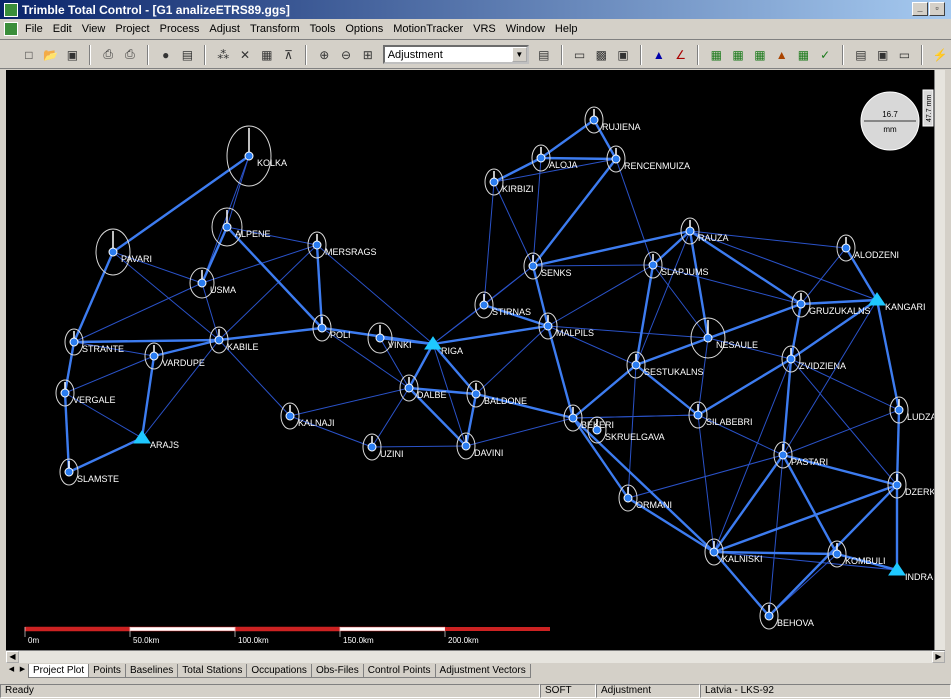 The width and height of the screenshot is (951, 699). What do you see at coordinates (905, 55) in the screenshot?
I see `panel-icon: ▭` at bounding box center [905, 55].